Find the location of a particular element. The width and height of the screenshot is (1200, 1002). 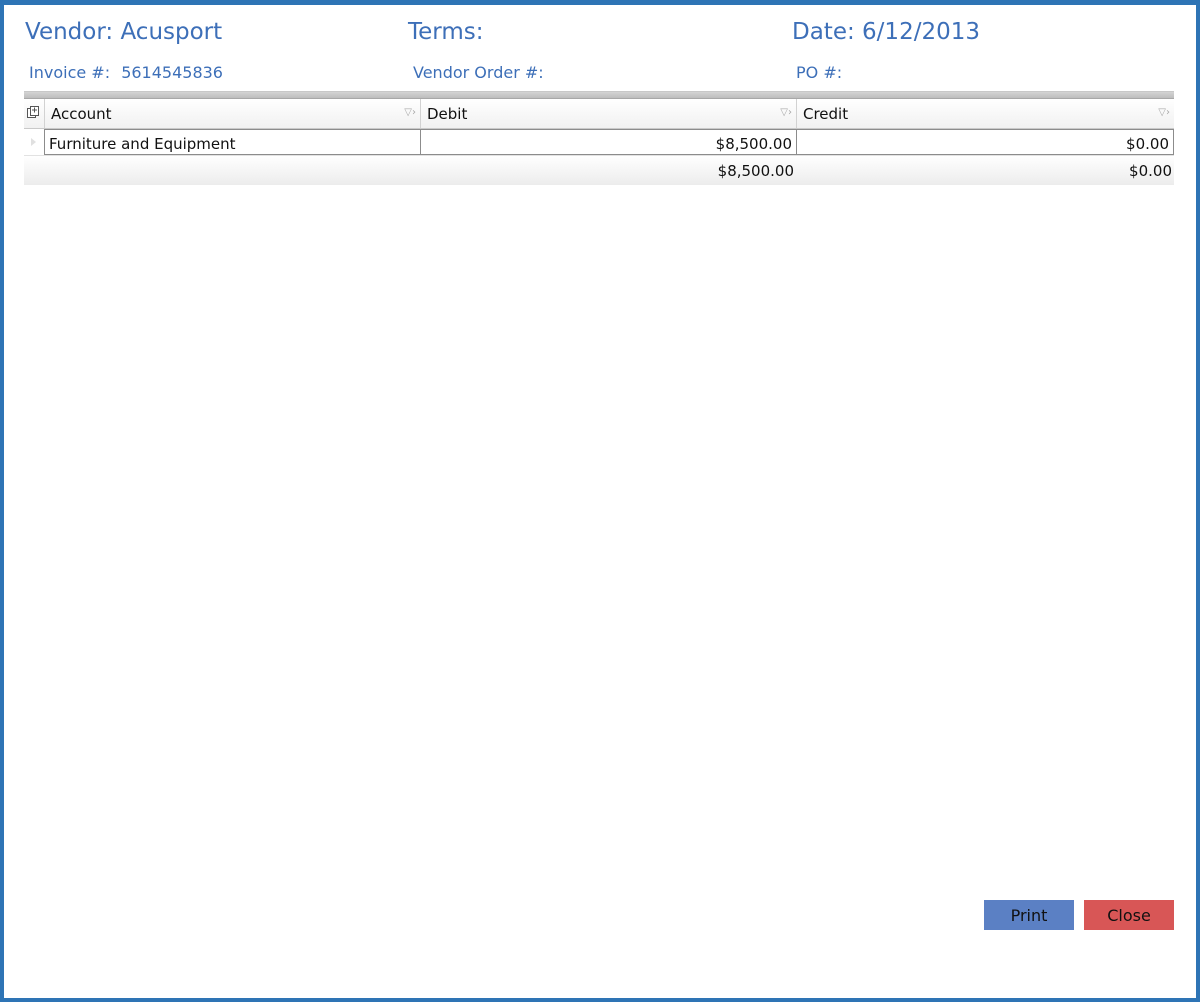

terms-label: Terms: is located at coordinates (446, 32).